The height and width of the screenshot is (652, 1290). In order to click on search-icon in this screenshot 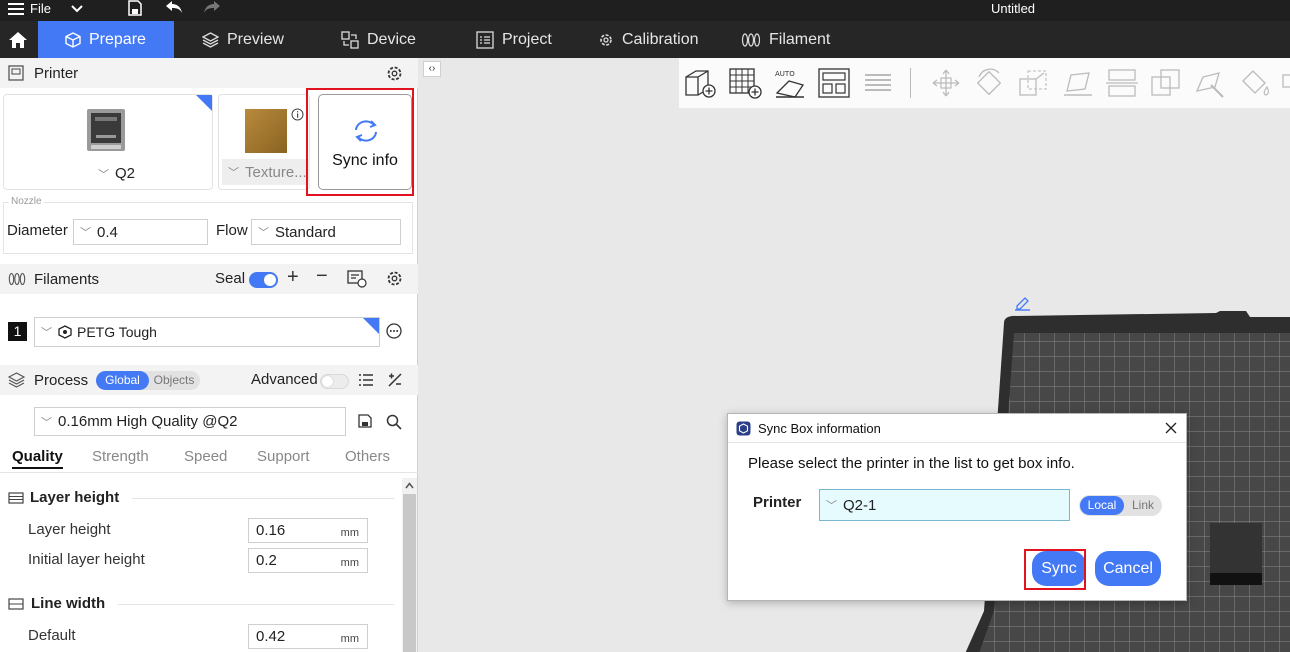, I will do `click(394, 422)`.